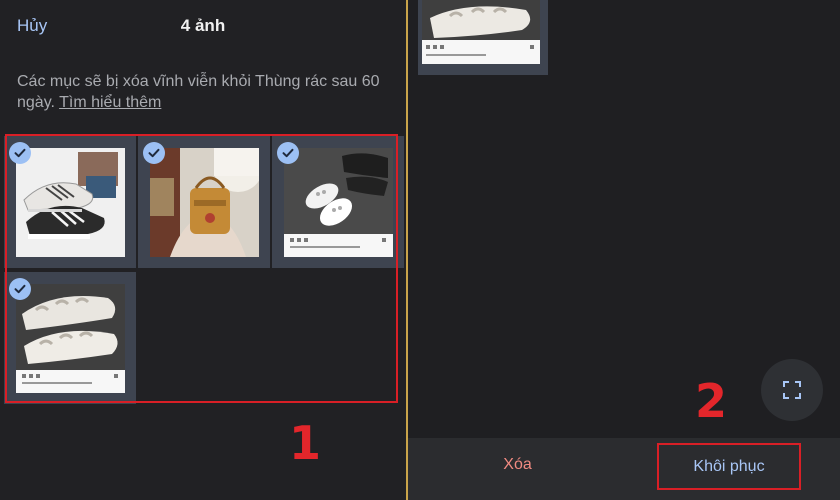  I want to click on fullscreen-icon, so click(792, 390).